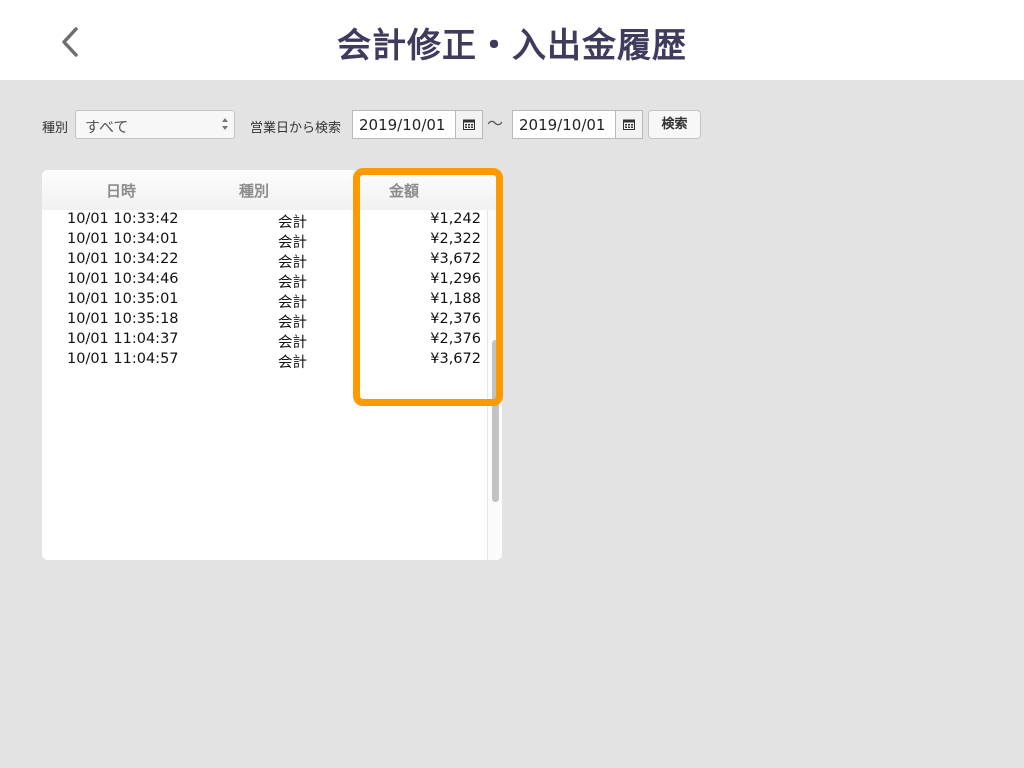  I want to click on cell-amount: ¥1,188, so click(455, 299).